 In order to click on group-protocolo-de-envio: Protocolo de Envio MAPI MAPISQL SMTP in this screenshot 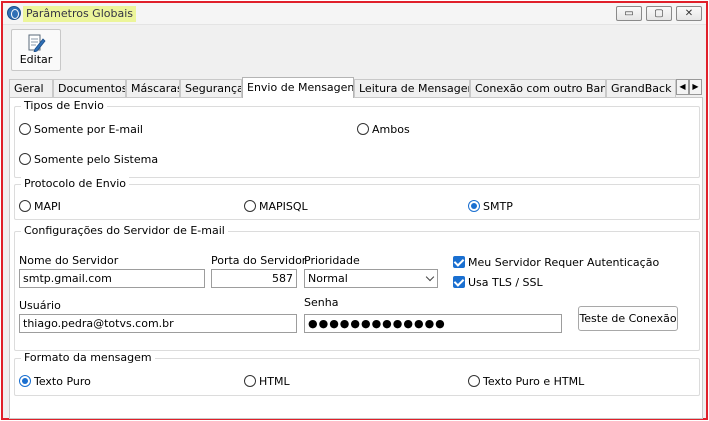, I will do `click(357, 198)`.